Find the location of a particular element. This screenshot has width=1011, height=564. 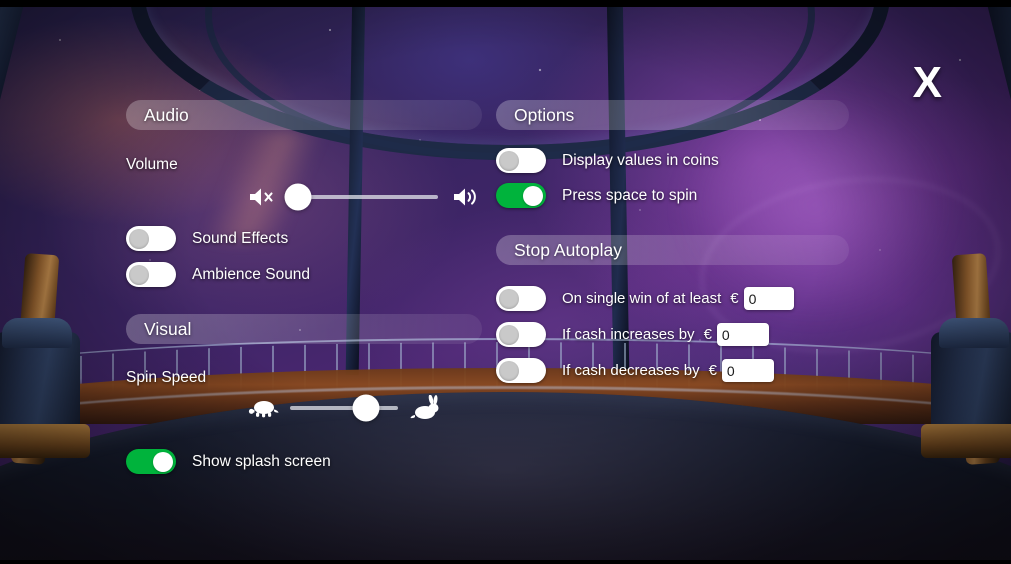

stop-if-cash-increases-row: If cash increases by € is located at coordinates (672, 334).